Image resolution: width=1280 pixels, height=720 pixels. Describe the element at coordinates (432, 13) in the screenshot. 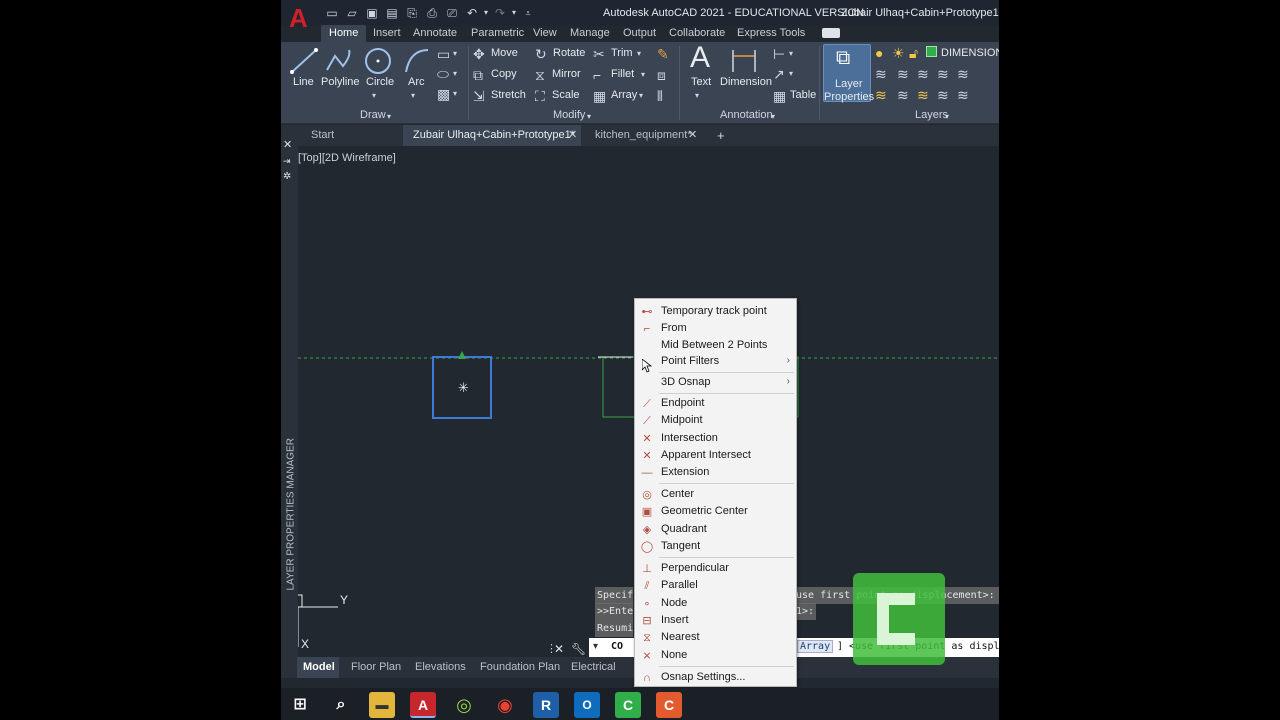

I see `save-web-icon: ⎙` at that location.